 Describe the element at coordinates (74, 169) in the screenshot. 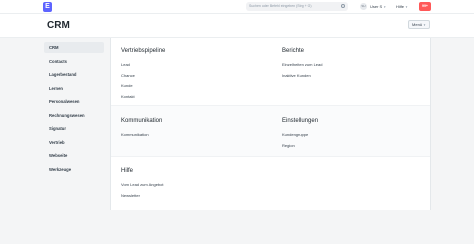

I see `sidebar-item-werkzeuge: Werkzeuge` at that location.